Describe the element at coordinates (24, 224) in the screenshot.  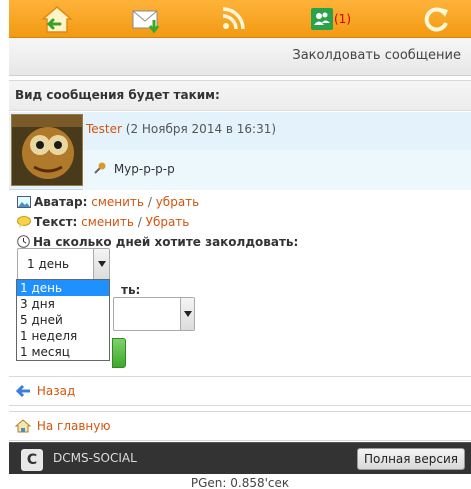
I see `speech-bubble-icon` at that location.